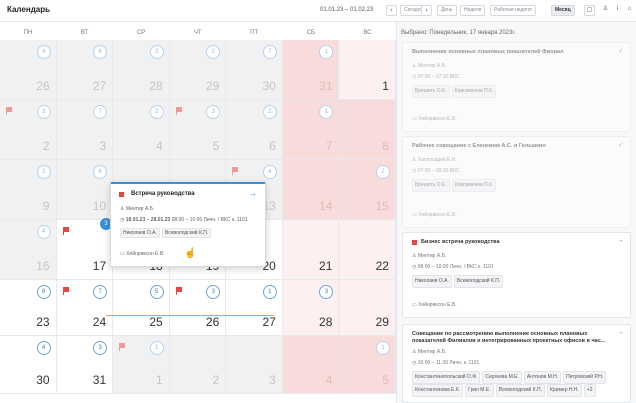  Describe the element at coordinates (471, 267) in the screenshot. I see `card-place: Личн. / ВКС к. 1101` at that location.